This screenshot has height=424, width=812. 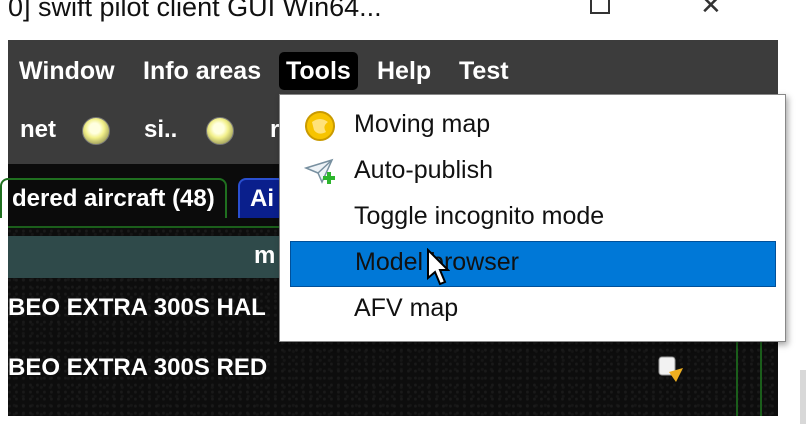 What do you see at coordinates (96, 131) in the screenshot?
I see `network-led-icon` at bounding box center [96, 131].